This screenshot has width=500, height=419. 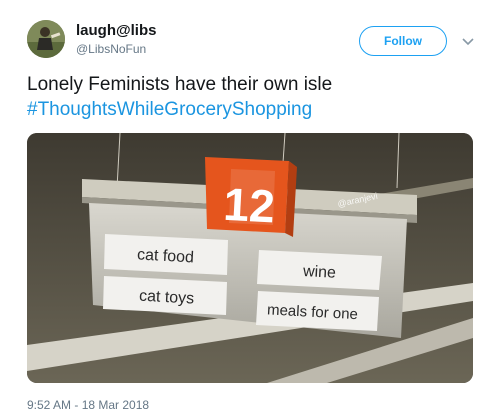 What do you see at coordinates (88, 405) in the screenshot?
I see `tweet-timestamp: 9:52 AM - 18 Mar 2018` at bounding box center [88, 405].